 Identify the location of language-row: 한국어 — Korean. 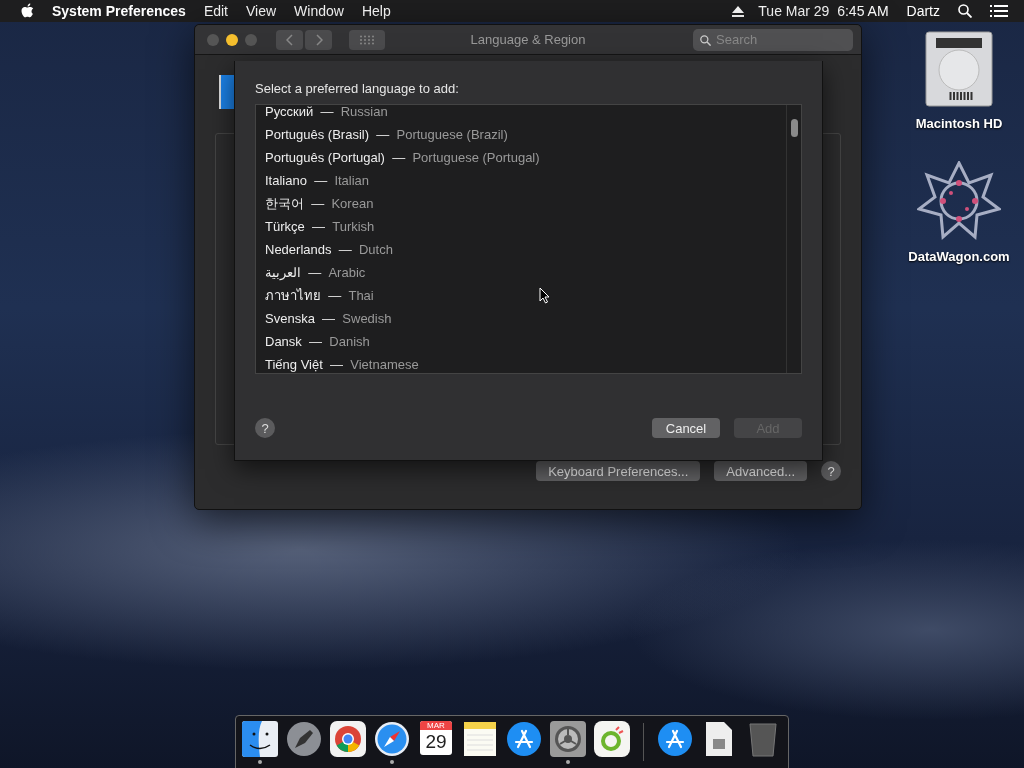
(319, 203).